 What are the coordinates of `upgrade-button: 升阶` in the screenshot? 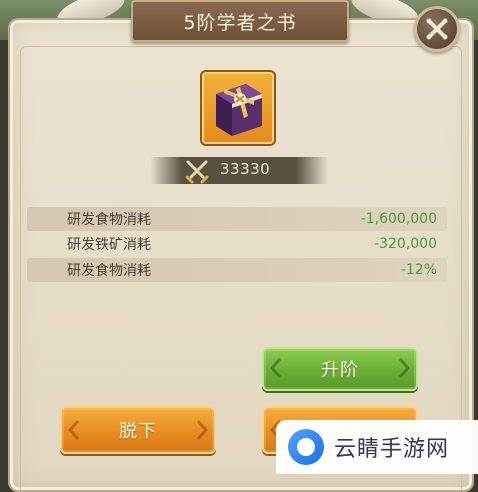 It's located at (340, 369).